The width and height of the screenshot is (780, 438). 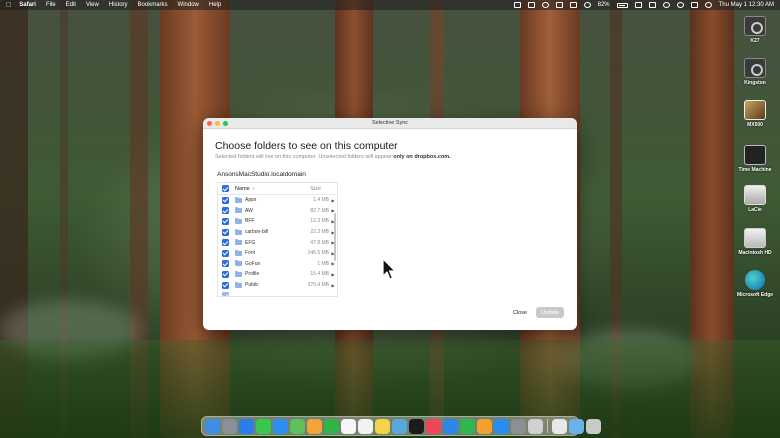 What do you see at coordinates (576, 426) in the screenshot?
I see `downloads-folder-icon` at bounding box center [576, 426].